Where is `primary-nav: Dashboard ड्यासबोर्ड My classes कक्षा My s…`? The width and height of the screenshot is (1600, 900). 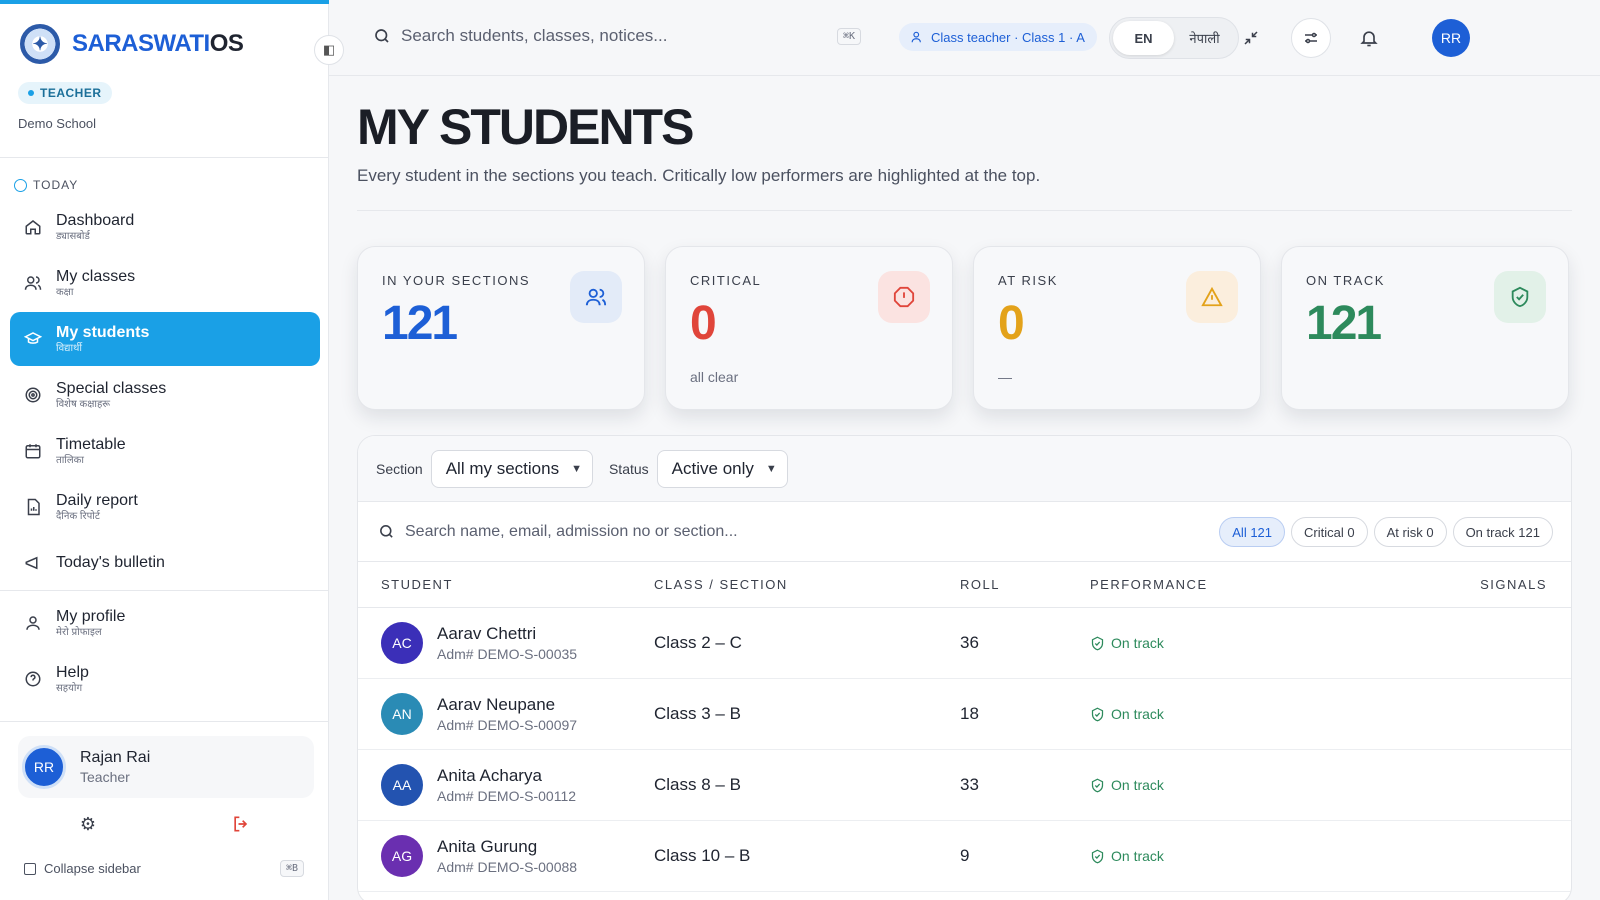 primary-nav: Dashboard ड्यासबोर्ड My classes कक्षा My s… is located at coordinates (165, 385).